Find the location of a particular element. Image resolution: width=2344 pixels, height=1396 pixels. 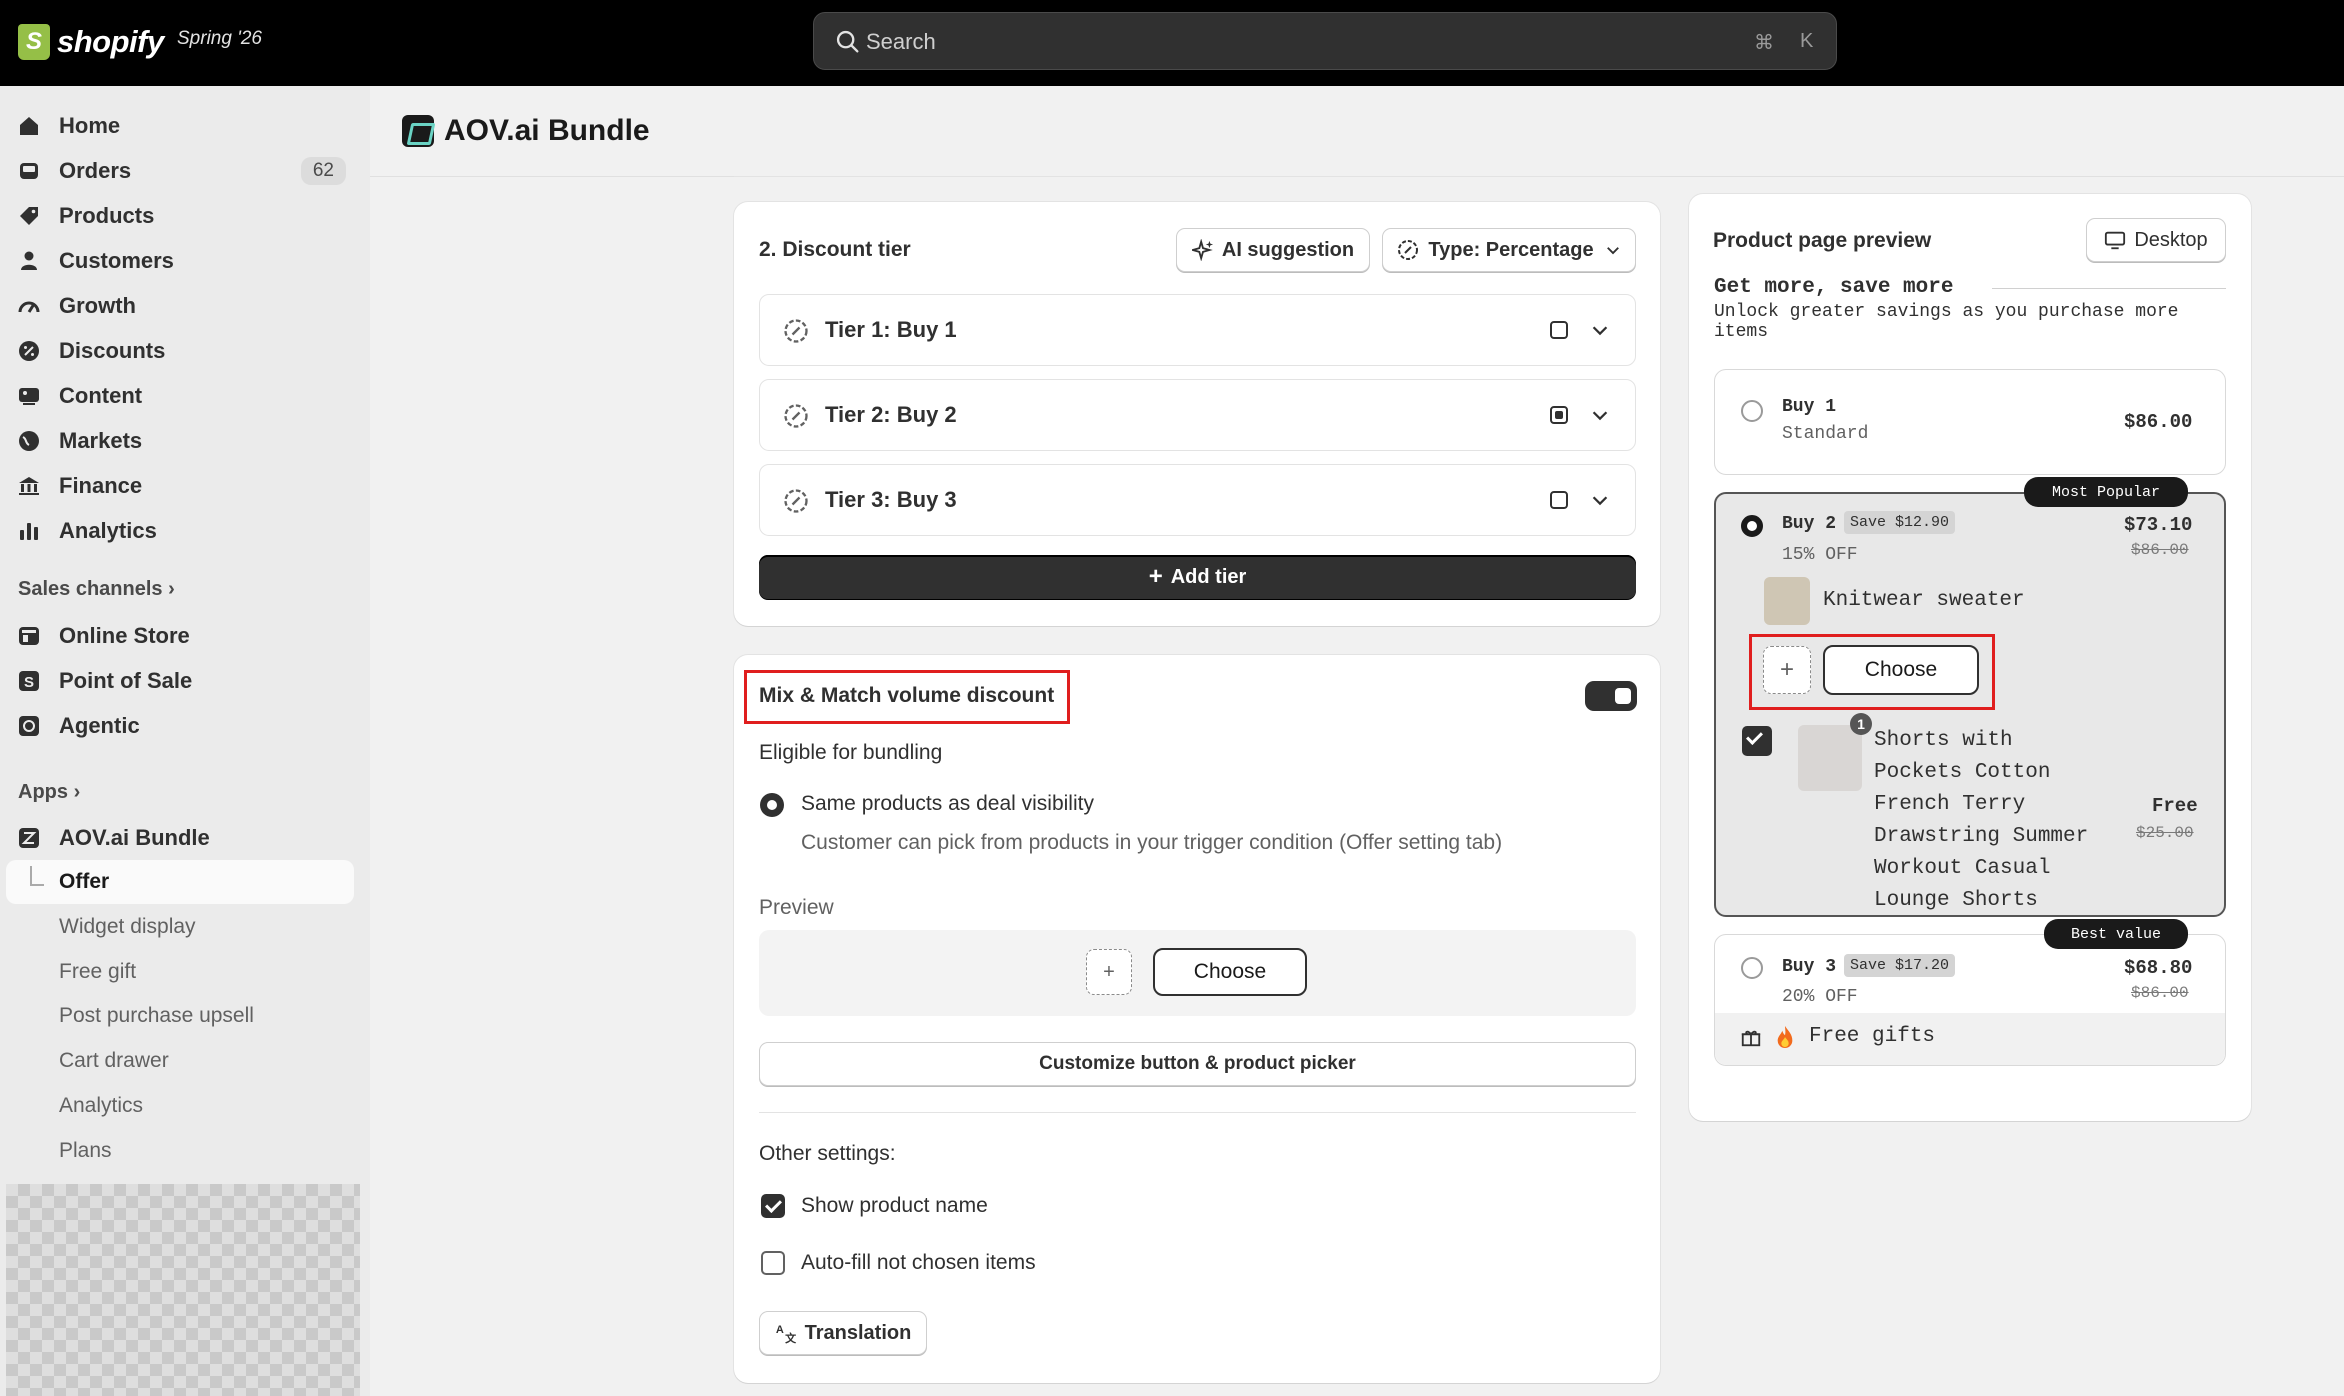

discount-badge-icon is located at coordinates (796, 331).